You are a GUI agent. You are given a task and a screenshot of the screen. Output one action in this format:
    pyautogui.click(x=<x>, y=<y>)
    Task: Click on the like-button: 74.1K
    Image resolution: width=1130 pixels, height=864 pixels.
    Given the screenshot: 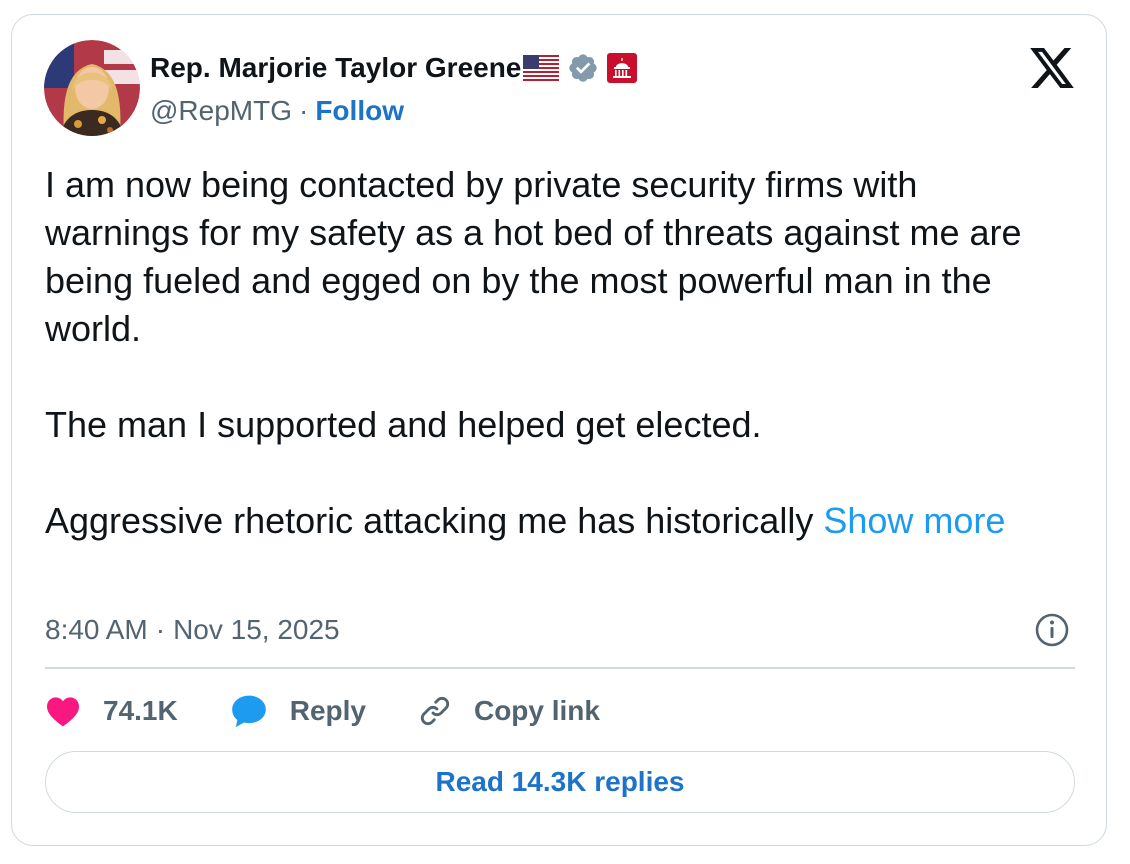 What is the action you would take?
    pyautogui.click(x=111, y=711)
    